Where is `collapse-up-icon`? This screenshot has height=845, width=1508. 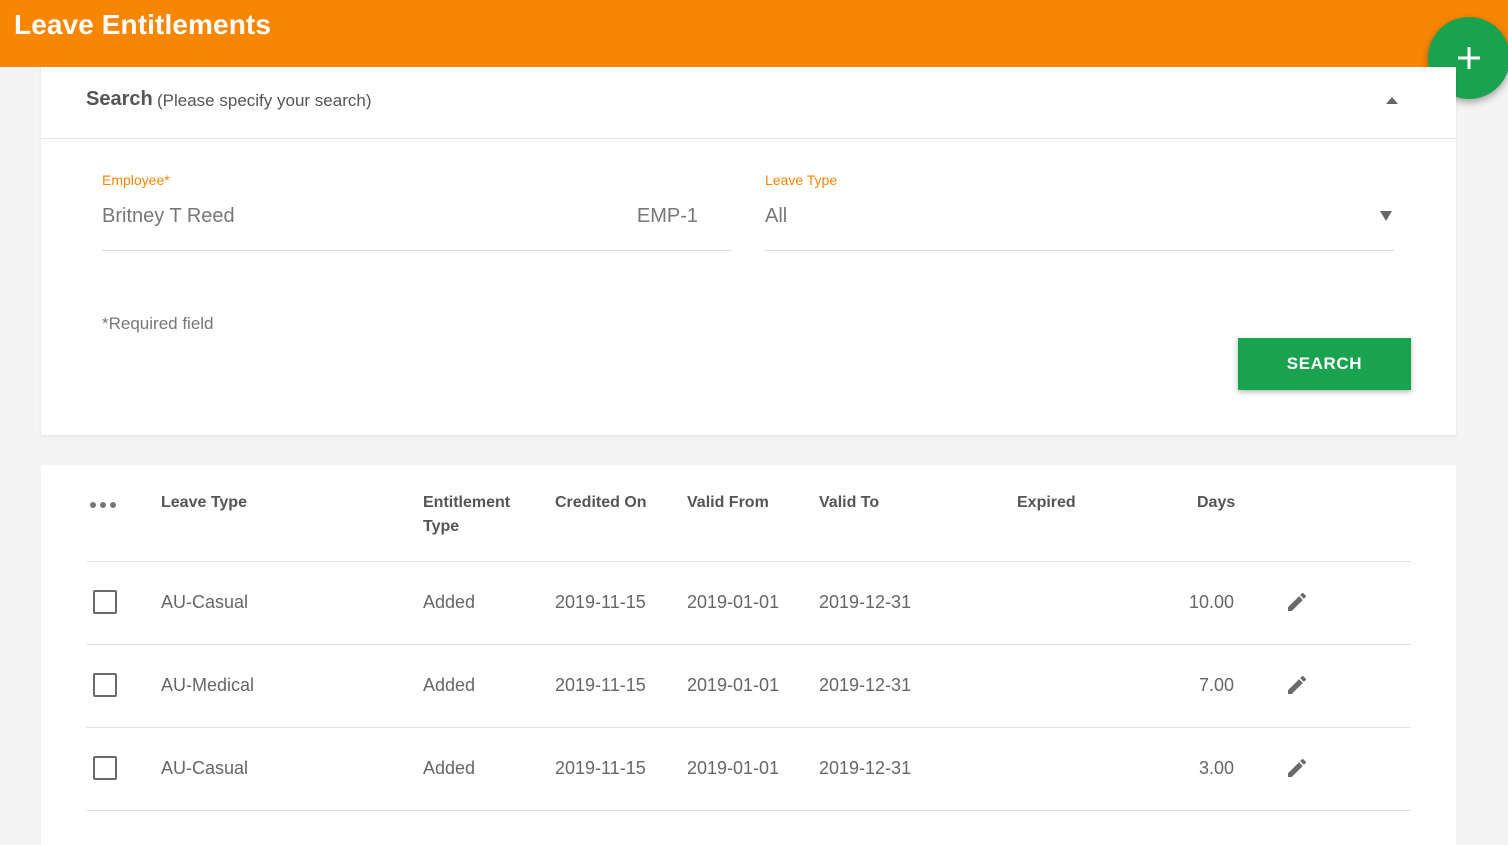
collapse-up-icon is located at coordinates (1392, 100).